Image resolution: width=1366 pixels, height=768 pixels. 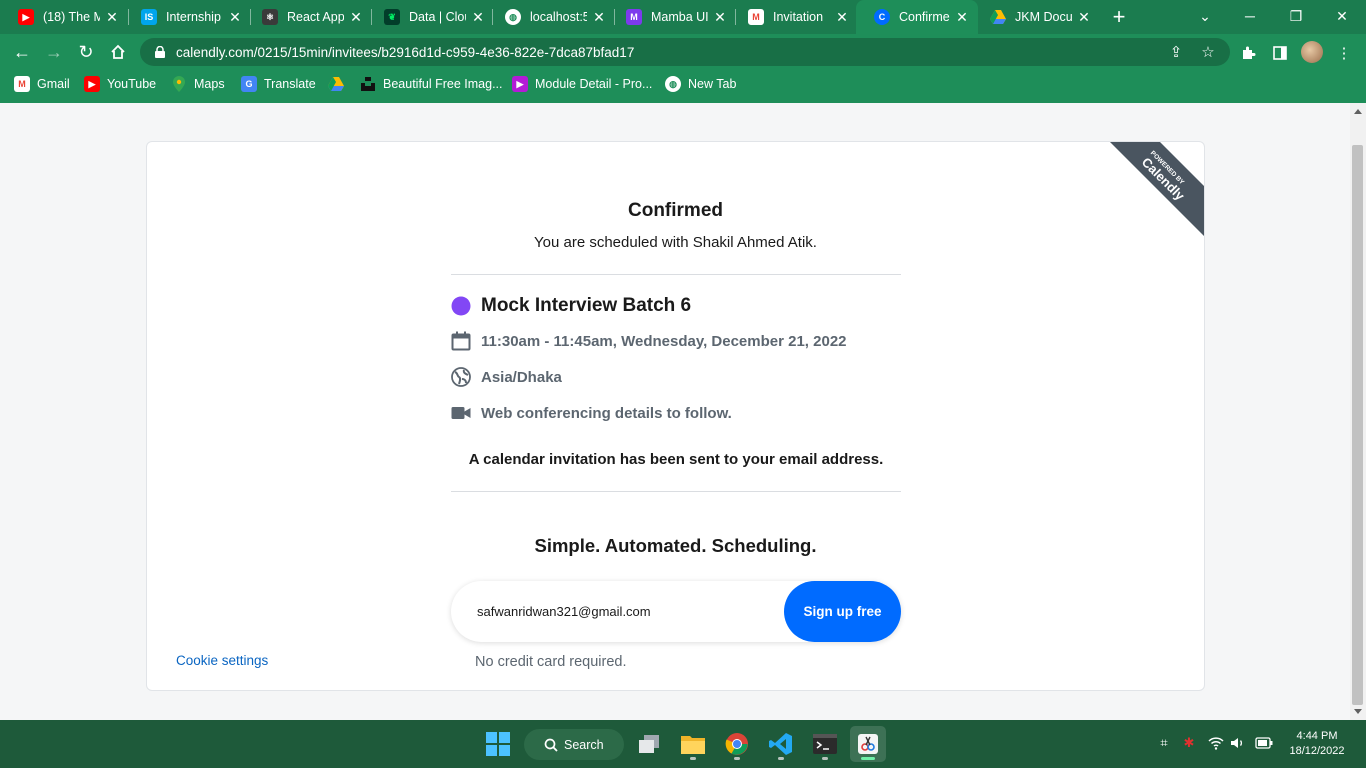 What do you see at coordinates (649, 744) in the screenshot?
I see `task-view-button` at bounding box center [649, 744].